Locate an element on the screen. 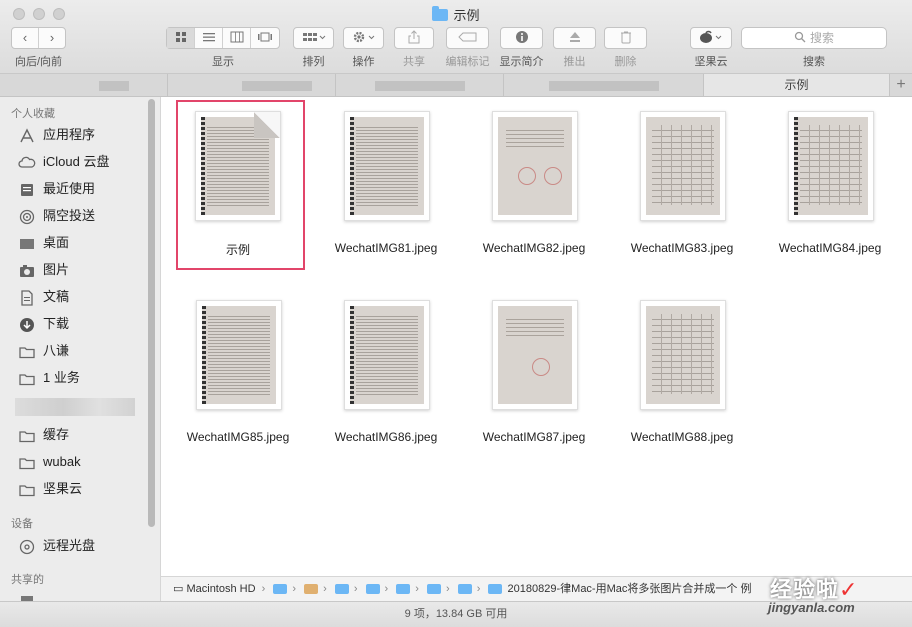 This screenshot has width=912, height=627. sidebar-item-airdrop: 隔空投送 is located at coordinates (56, 216).